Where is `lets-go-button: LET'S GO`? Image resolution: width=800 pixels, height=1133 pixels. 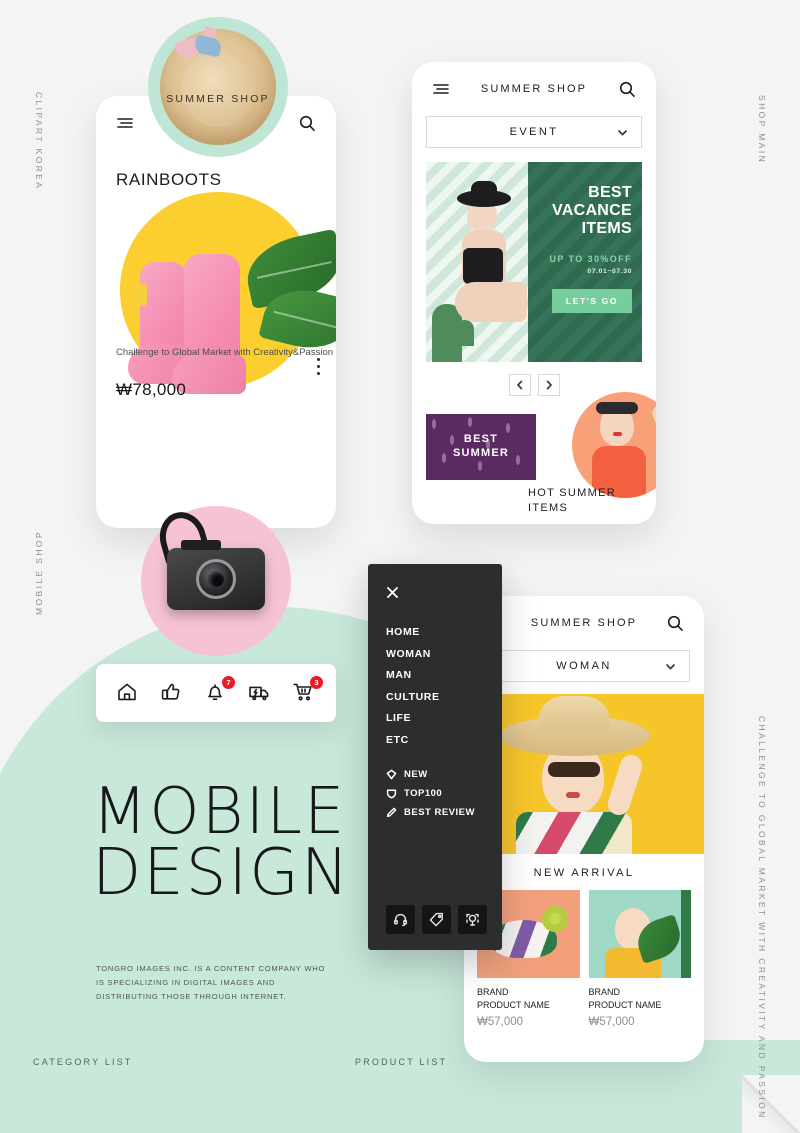 lets-go-button: LET'S GO is located at coordinates (591, 300).